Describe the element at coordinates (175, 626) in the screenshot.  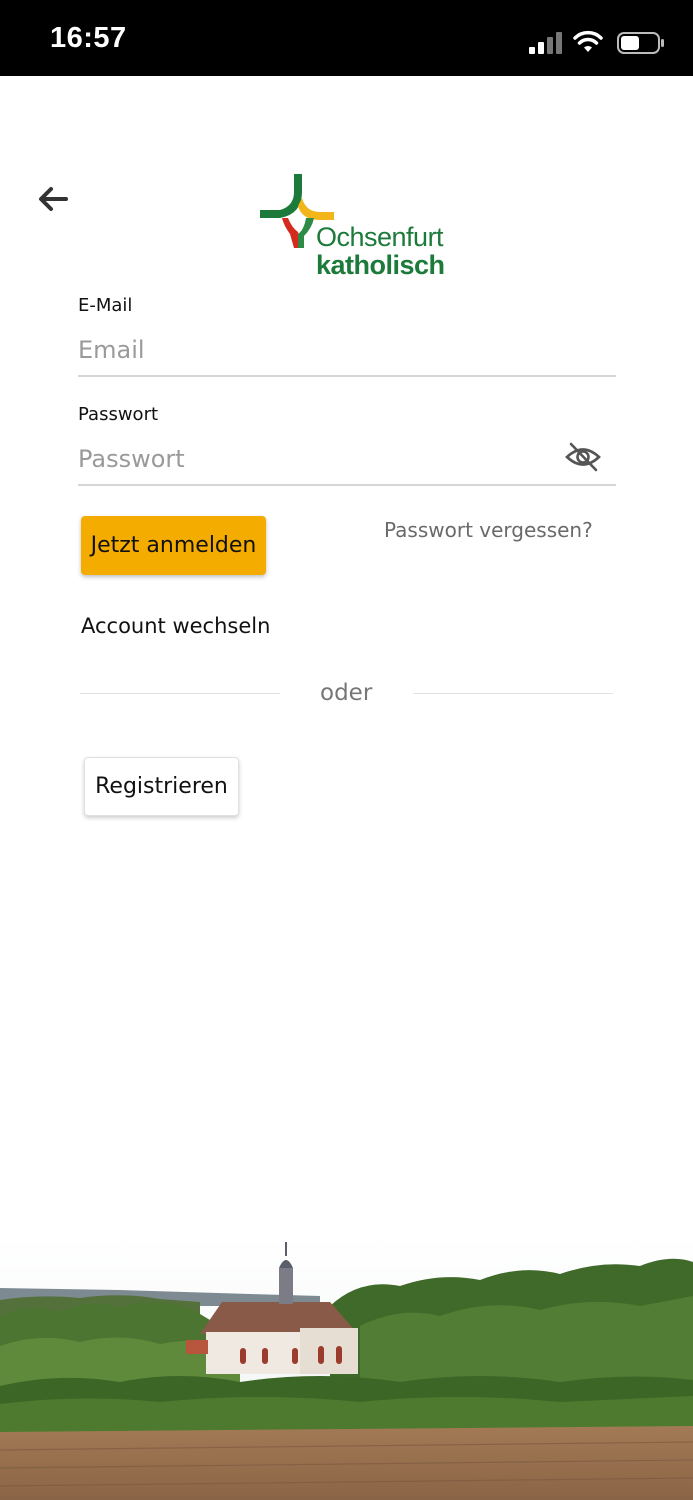
I see `switch-account-link: Account wechseln` at that location.